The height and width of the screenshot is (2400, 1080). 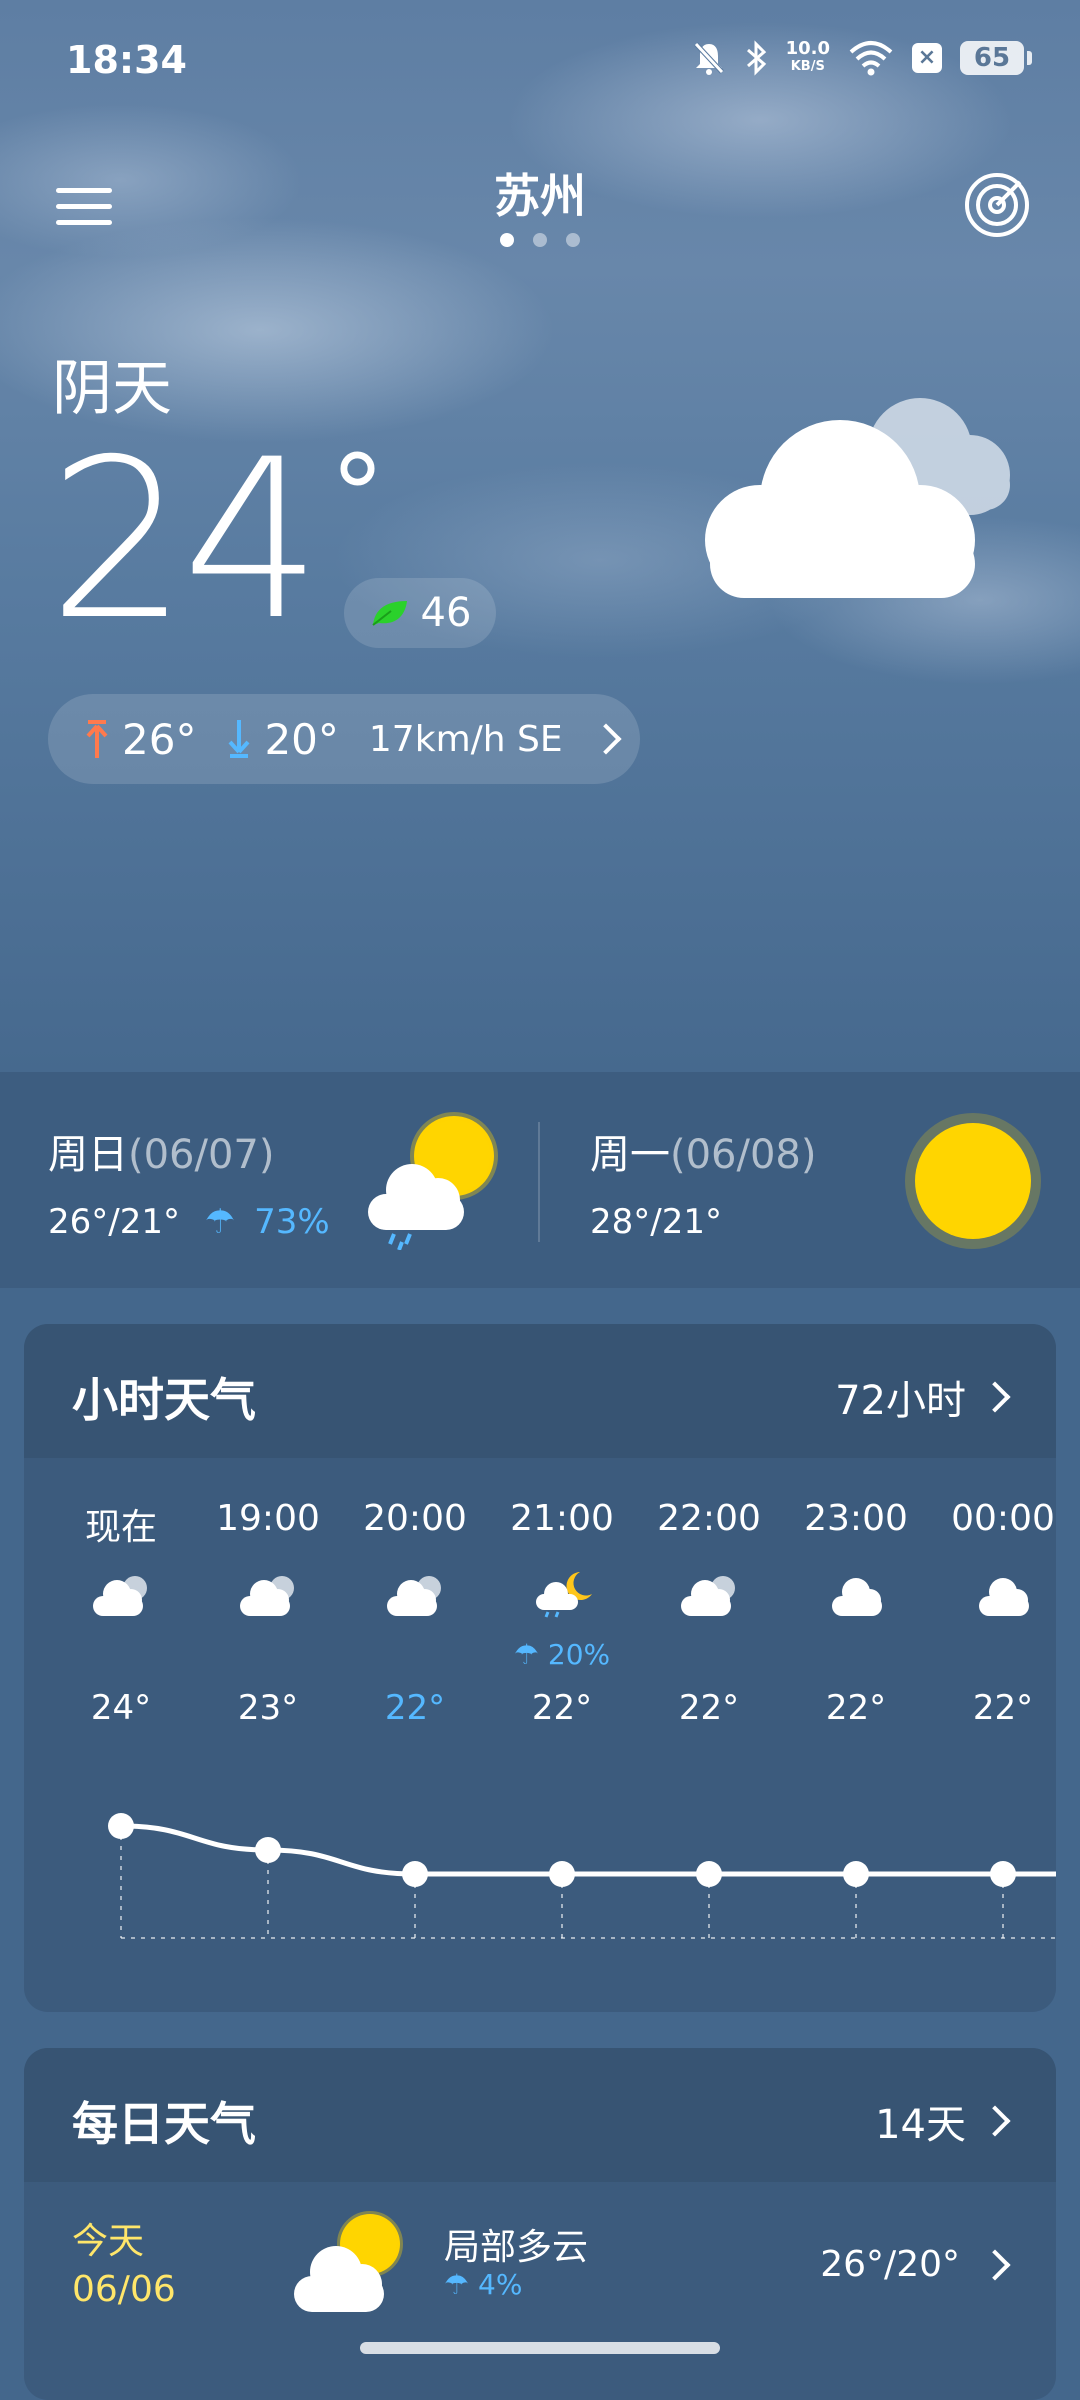 I want to click on low-arrow-icon, so click(x=239, y=739).